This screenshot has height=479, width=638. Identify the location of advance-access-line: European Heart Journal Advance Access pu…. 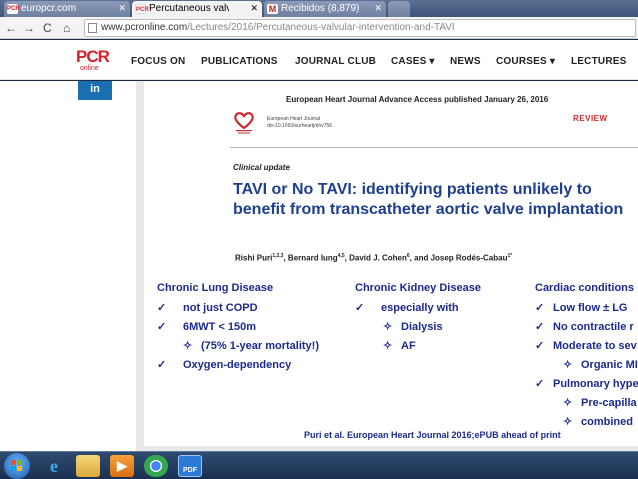
(417, 99).